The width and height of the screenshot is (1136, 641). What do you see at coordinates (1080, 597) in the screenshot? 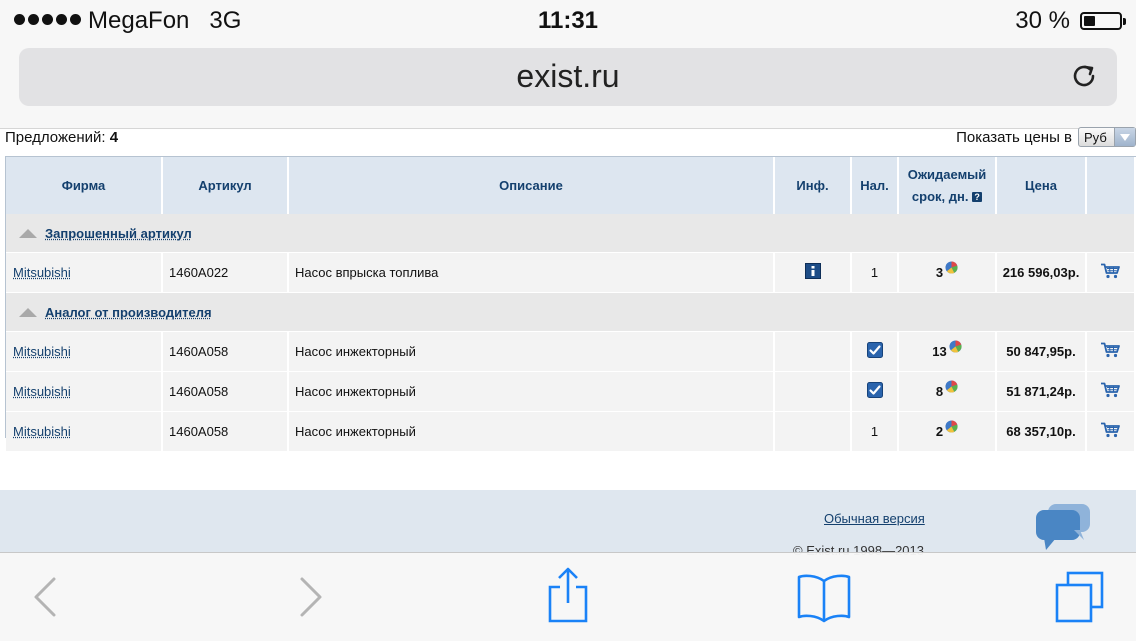
I see `tabs-icon` at bounding box center [1080, 597].